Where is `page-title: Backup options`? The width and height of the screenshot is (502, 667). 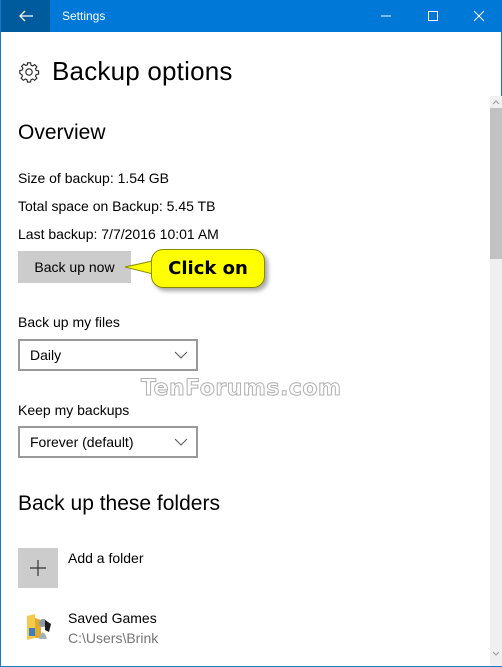
page-title: Backup options is located at coordinates (142, 71).